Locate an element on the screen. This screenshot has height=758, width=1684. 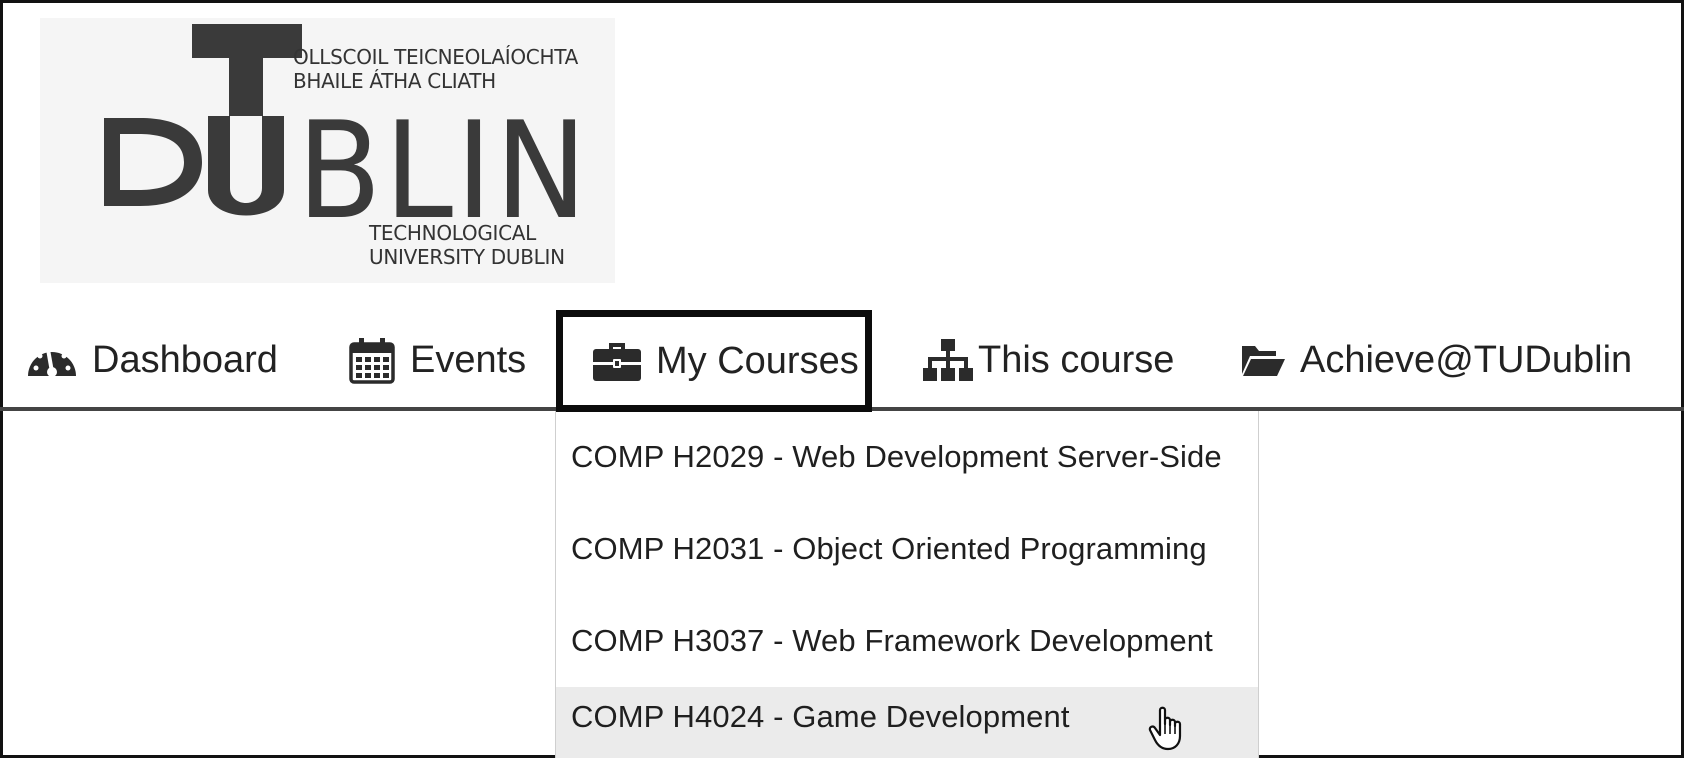
nav-achieve: Achieve@TUDublin is located at coordinates (1436, 360).